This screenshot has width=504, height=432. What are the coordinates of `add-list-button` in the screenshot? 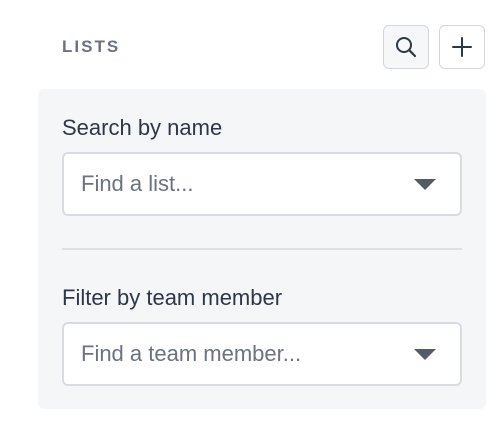 It's located at (462, 47).